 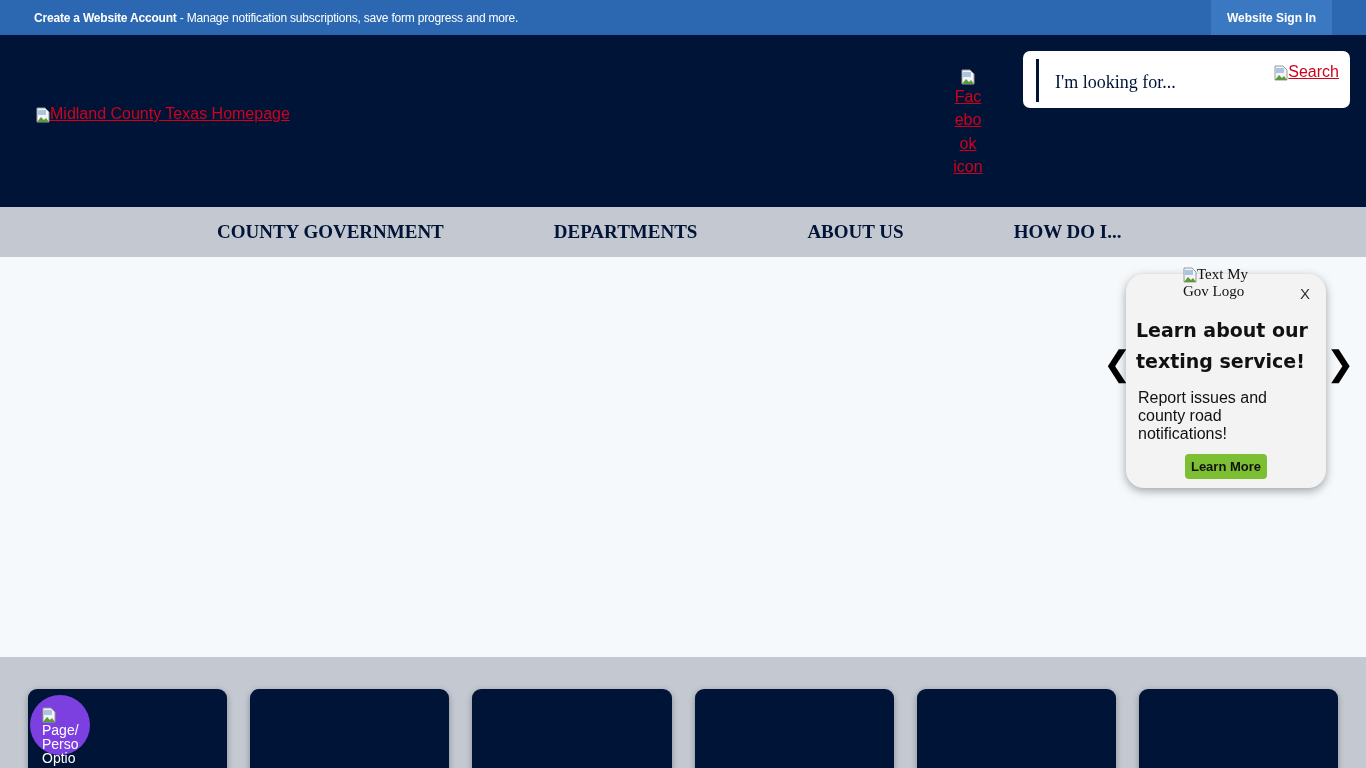 What do you see at coordinates (625, 232) in the screenshot?
I see `nav-item: DEPARTMENTS` at bounding box center [625, 232].